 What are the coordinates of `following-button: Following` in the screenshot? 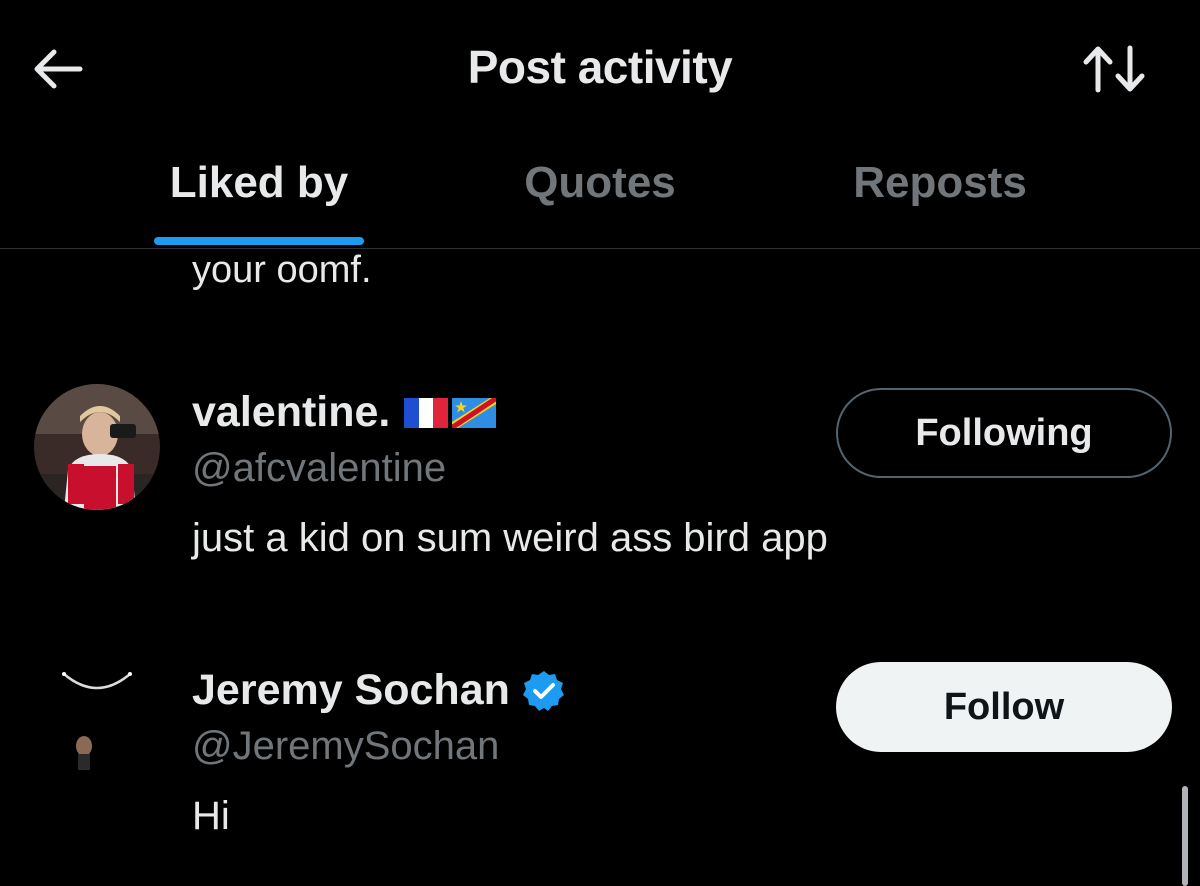 It's located at (1004, 433).